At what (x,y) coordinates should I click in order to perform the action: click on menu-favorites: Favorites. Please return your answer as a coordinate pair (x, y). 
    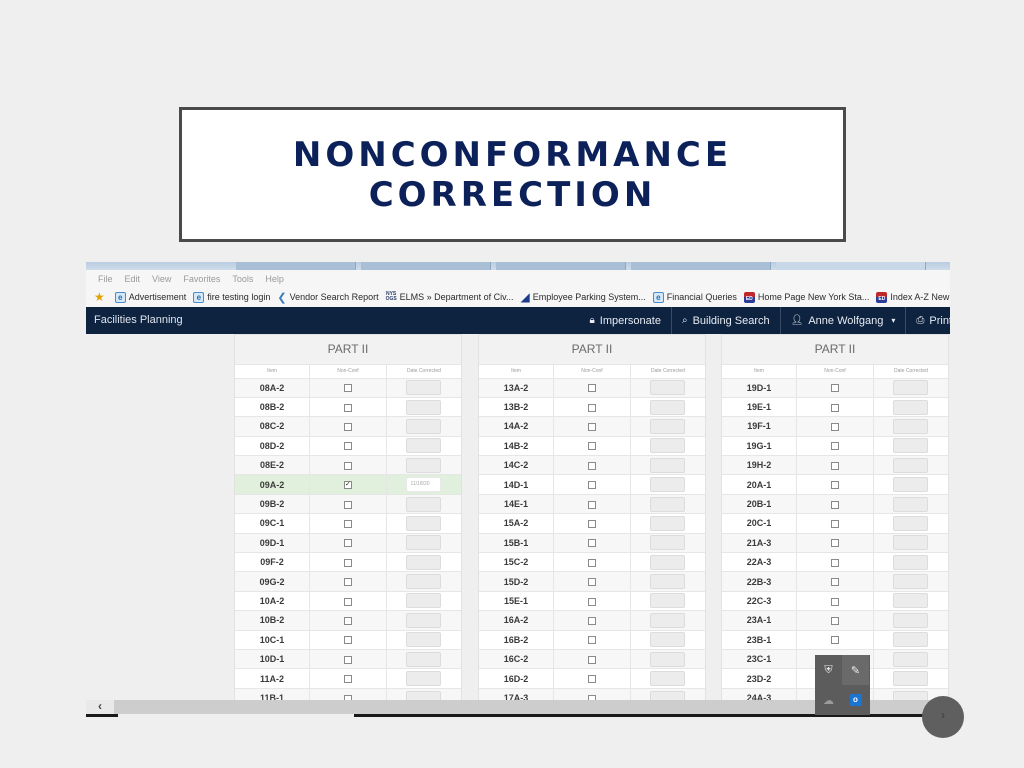
    Looking at the image, I should click on (201, 279).